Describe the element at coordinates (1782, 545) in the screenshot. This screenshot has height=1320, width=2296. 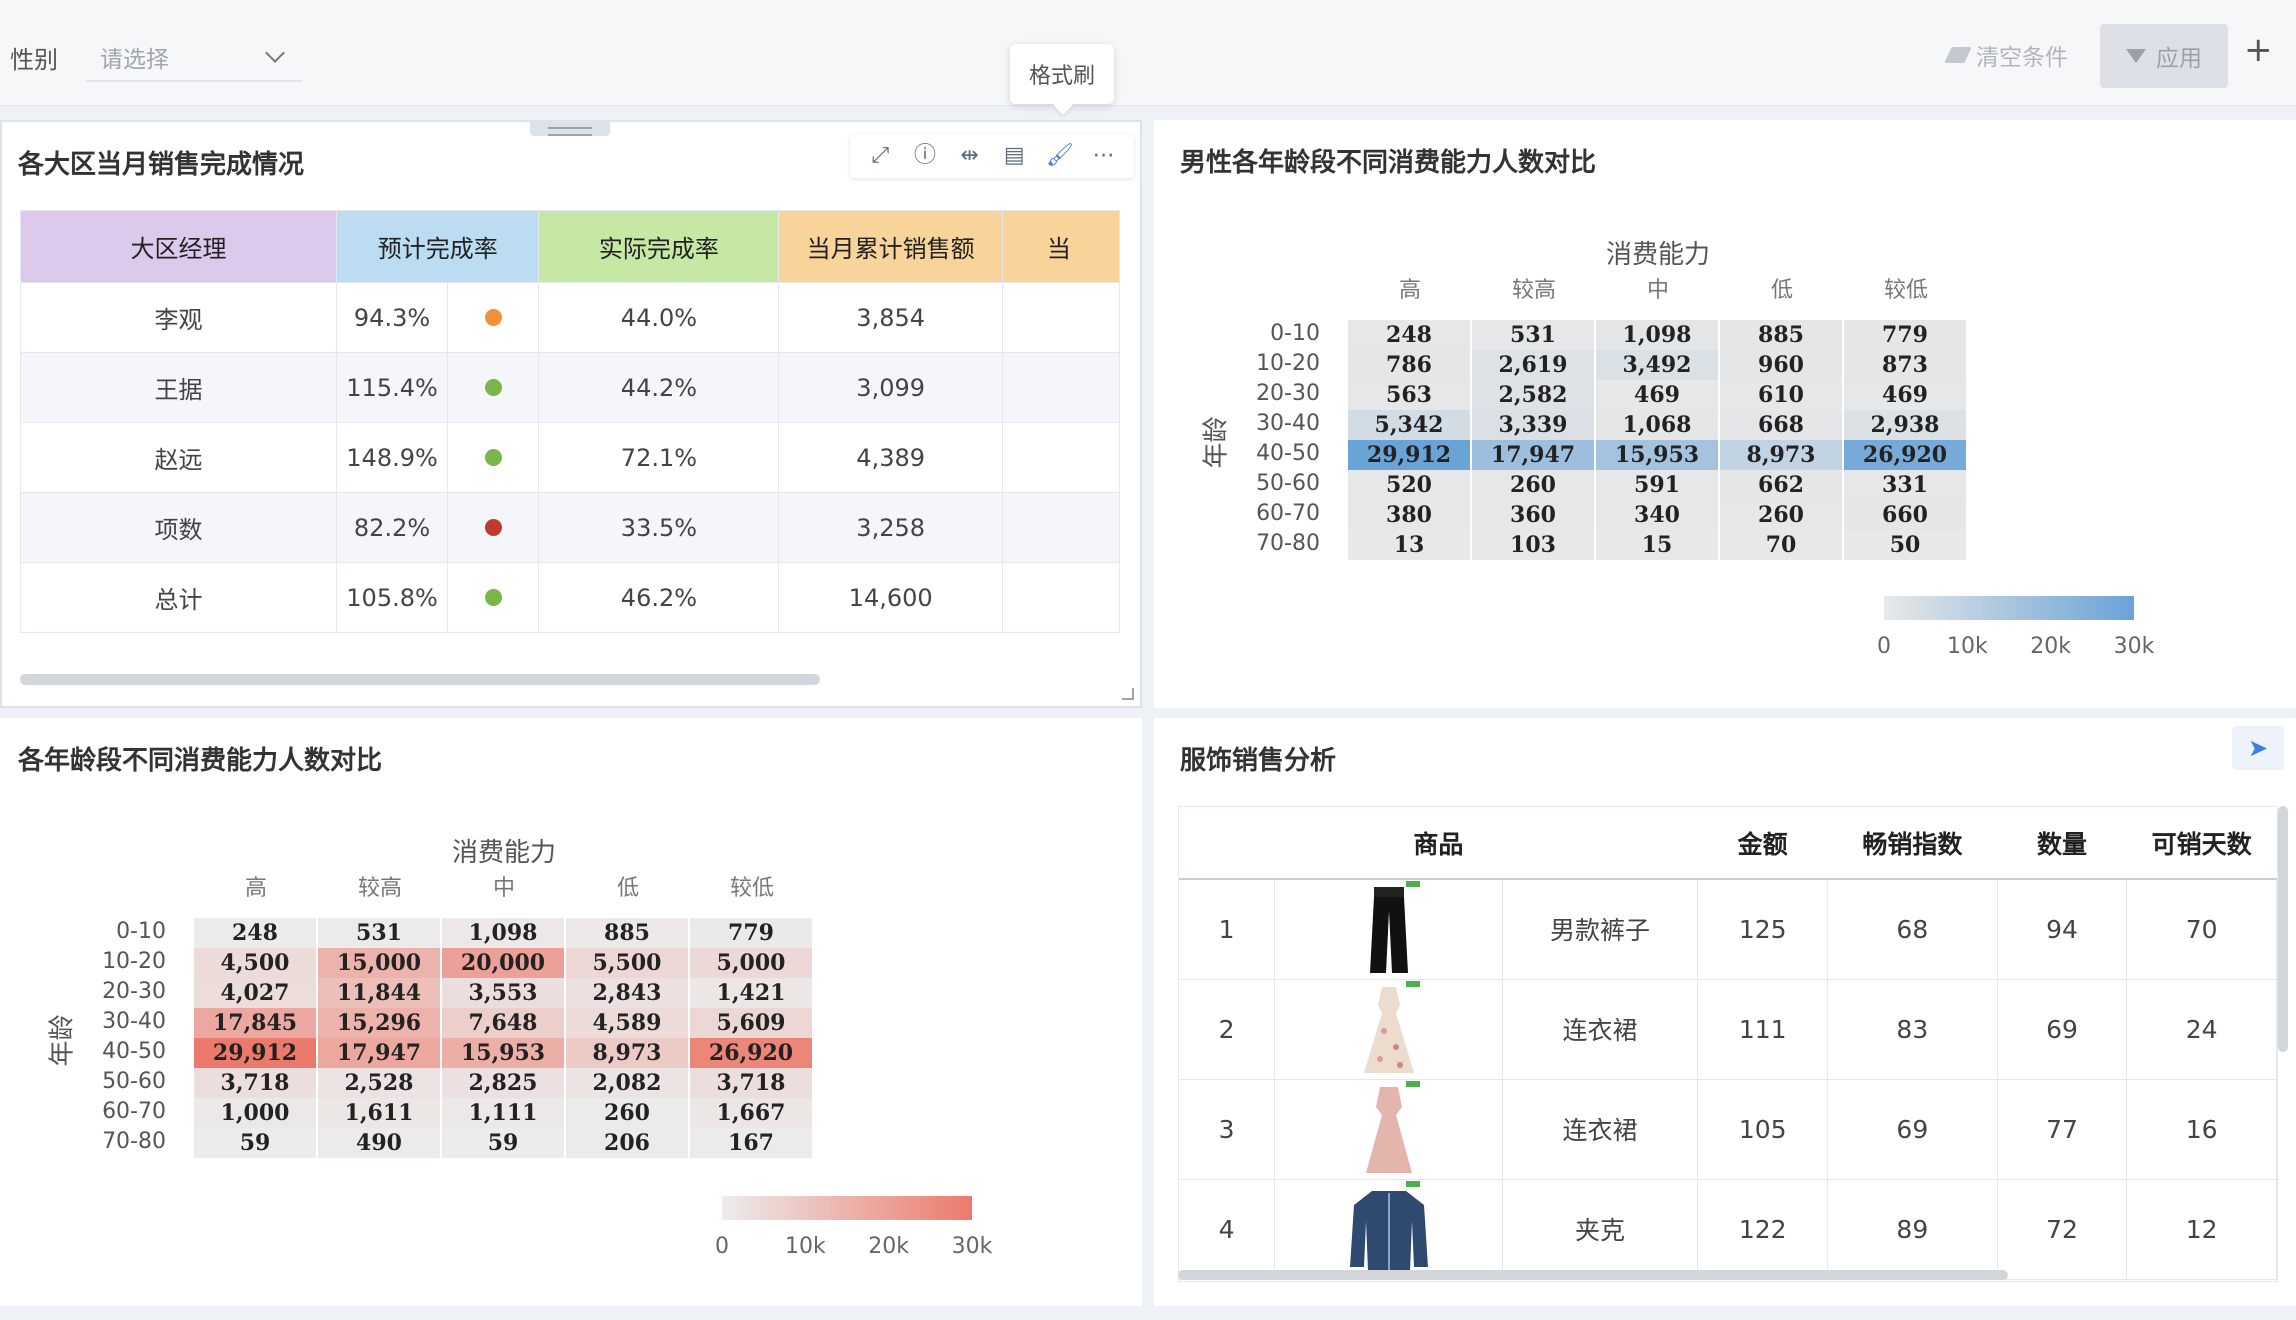
I see `heatmap-cell: 70` at that location.